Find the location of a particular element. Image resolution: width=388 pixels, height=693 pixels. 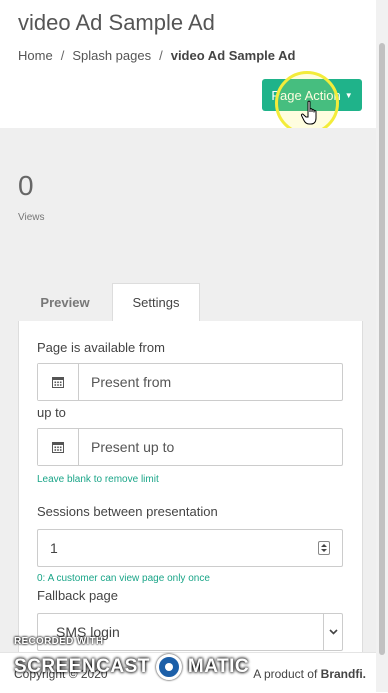

watermark-recorded-with: RECORDED WITH is located at coordinates (59, 641).